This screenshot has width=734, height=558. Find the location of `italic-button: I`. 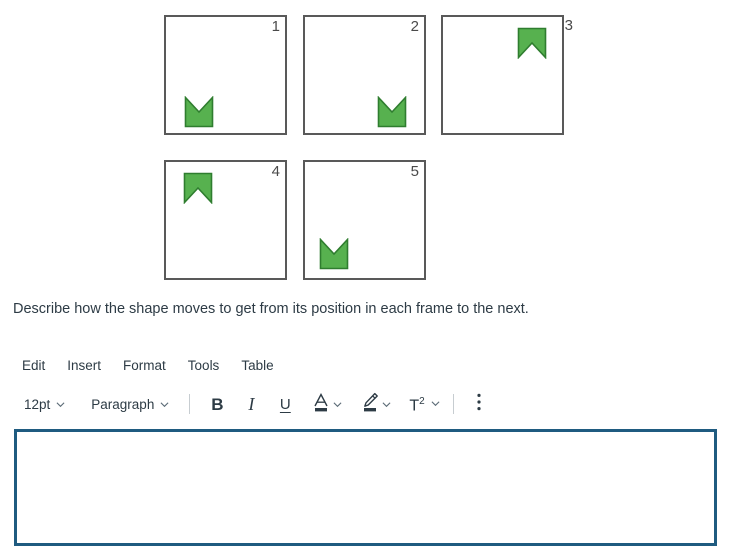

italic-button: I is located at coordinates (251, 404).